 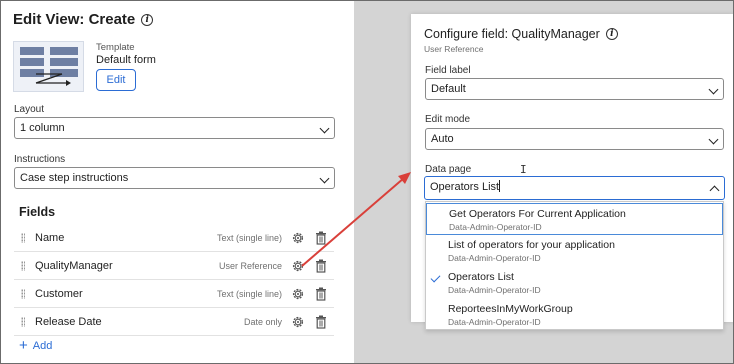 I want to click on annotation-arrow, so click(x=356, y=219).